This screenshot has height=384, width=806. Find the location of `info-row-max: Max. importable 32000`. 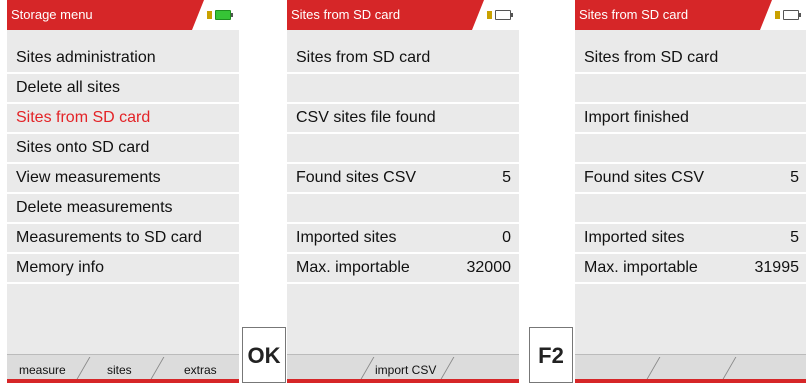

info-row-max: Max. importable 32000 is located at coordinates (403, 269).